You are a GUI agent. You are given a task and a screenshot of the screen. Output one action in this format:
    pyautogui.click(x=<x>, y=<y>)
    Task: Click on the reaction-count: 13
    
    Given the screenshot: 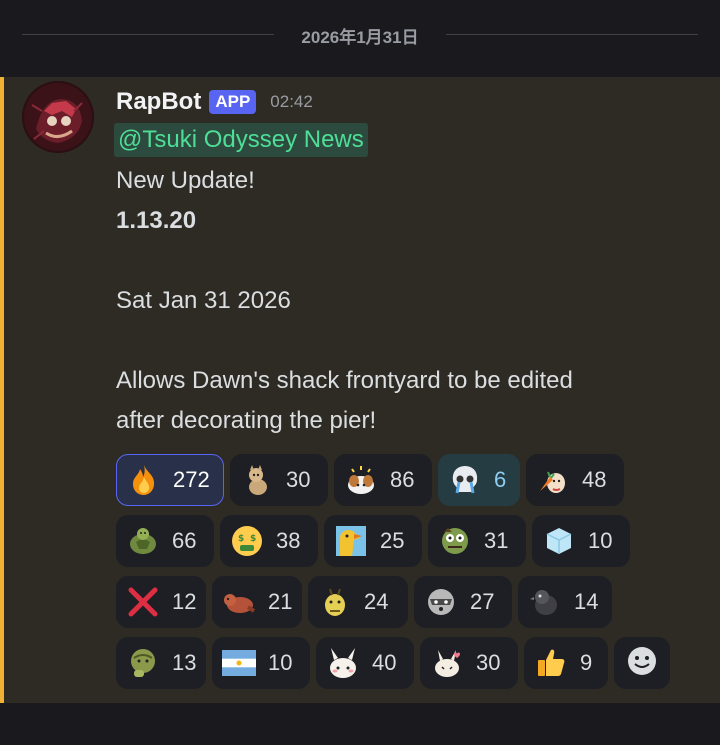 What is the action you would take?
    pyautogui.click(x=184, y=662)
    